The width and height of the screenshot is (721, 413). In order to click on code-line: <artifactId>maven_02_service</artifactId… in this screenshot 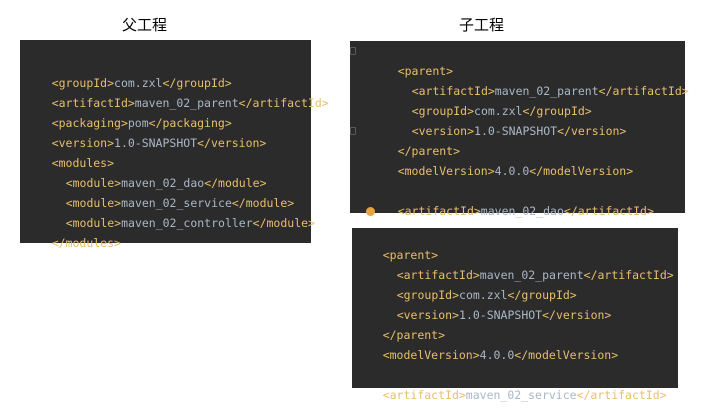, I will do `click(524, 395)`.